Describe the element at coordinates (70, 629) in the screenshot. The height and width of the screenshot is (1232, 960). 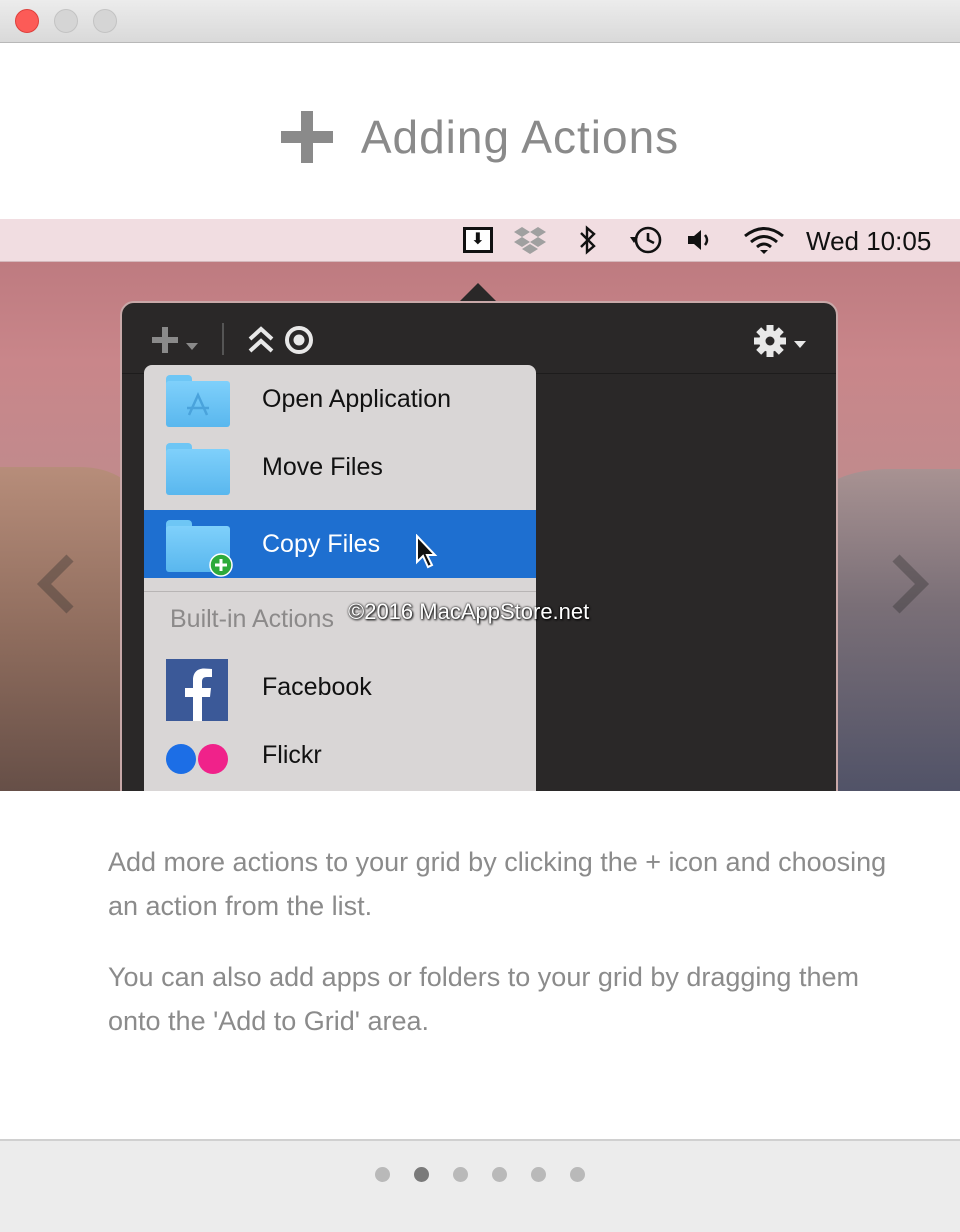
I see `background-rock-left` at that location.